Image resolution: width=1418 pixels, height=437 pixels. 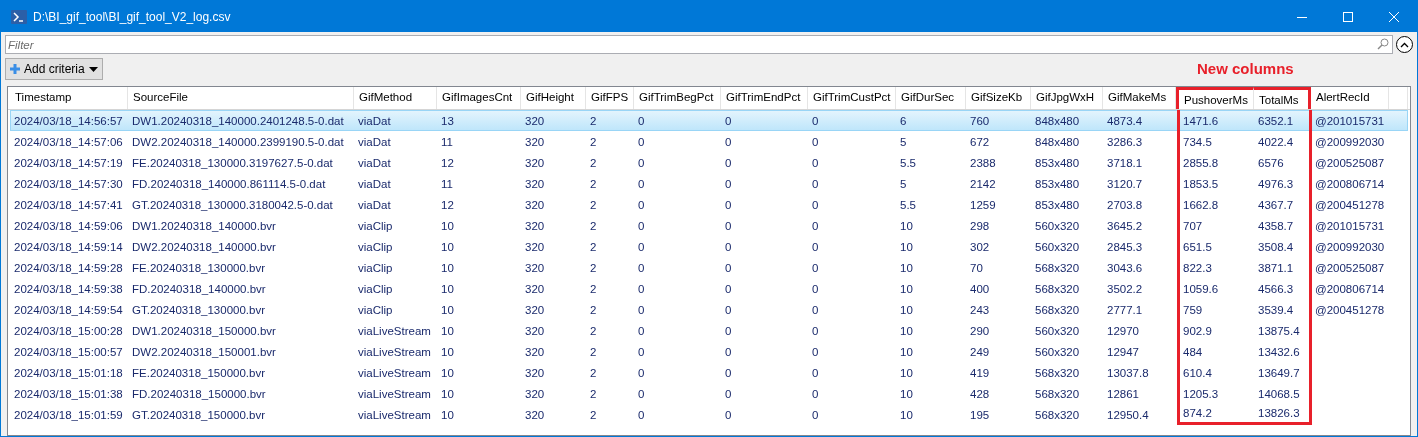 What do you see at coordinates (852, 98) in the screenshot?
I see `column-header: GifTrimCustPct` at bounding box center [852, 98].